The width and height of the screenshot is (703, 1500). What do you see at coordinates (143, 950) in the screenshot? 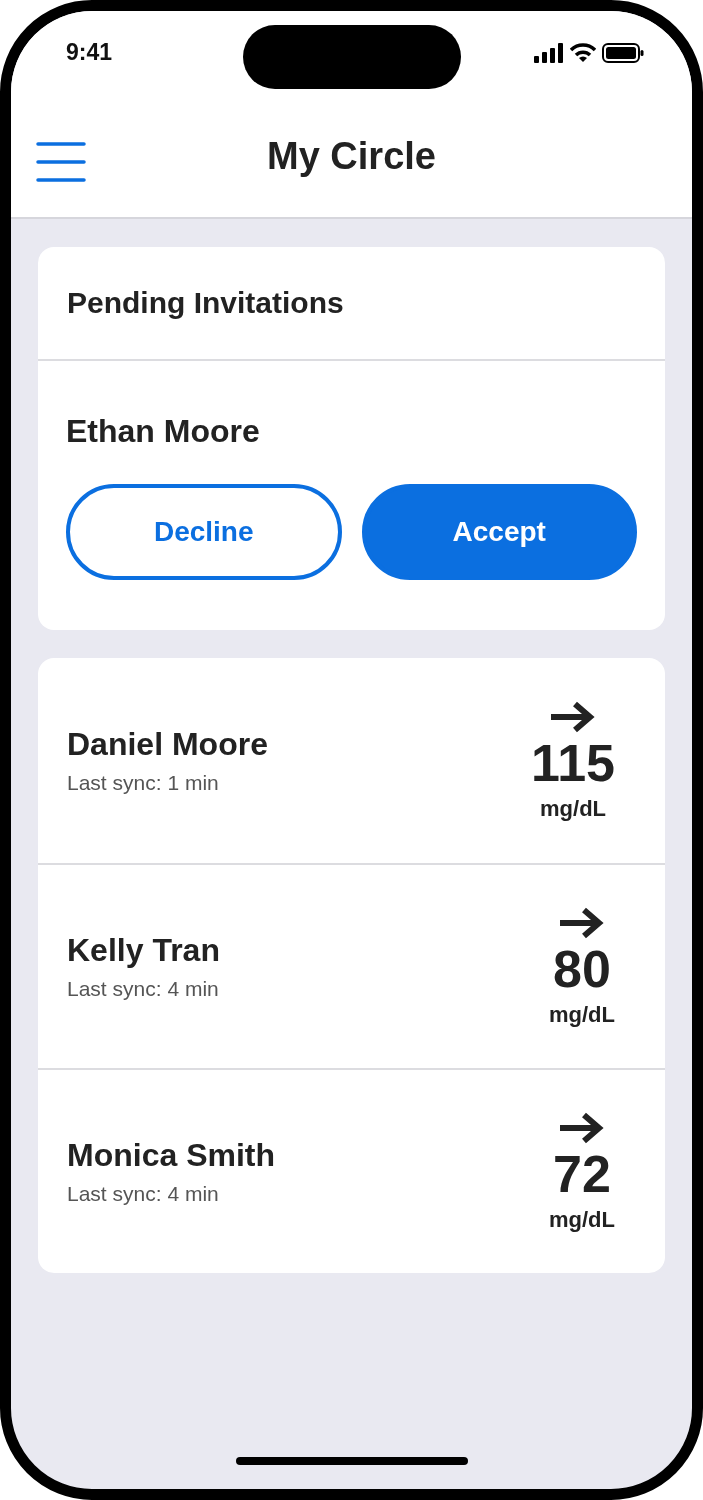
I see `member-name: Kelly Tran` at bounding box center [143, 950].